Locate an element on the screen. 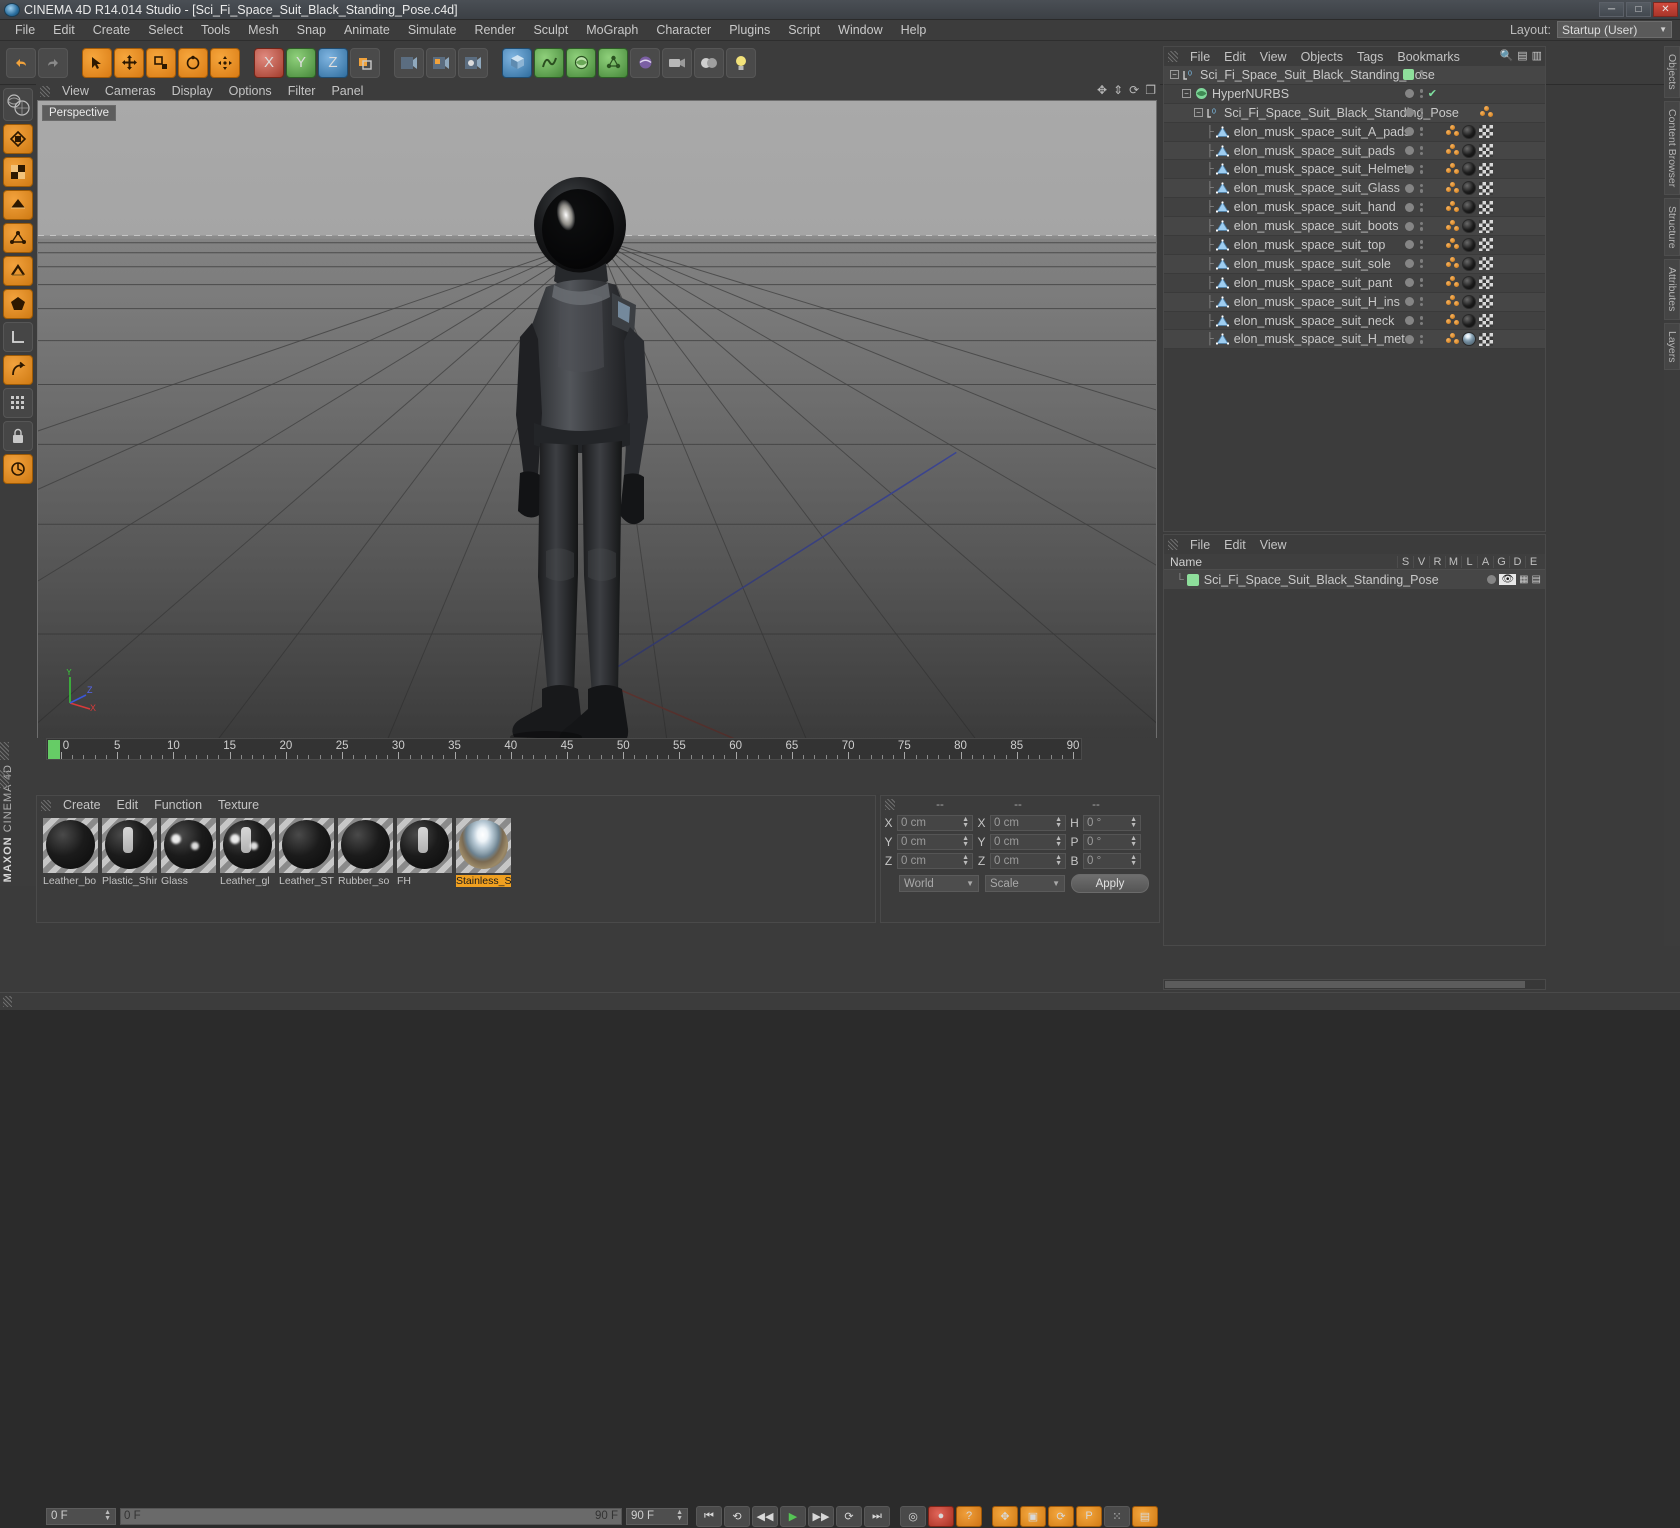 The height and width of the screenshot is (1528, 1680). viewport-menu-panel: Panel is located at coordinates (347, 91).